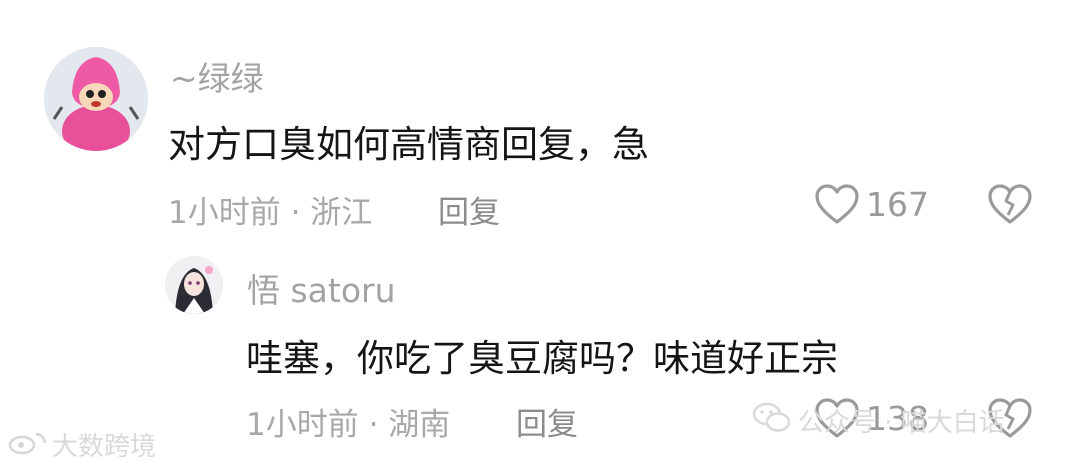 The height and width of the screenshot is (463, 1080). I want to click on comment-reply-button: 回复, so click(469, 209).